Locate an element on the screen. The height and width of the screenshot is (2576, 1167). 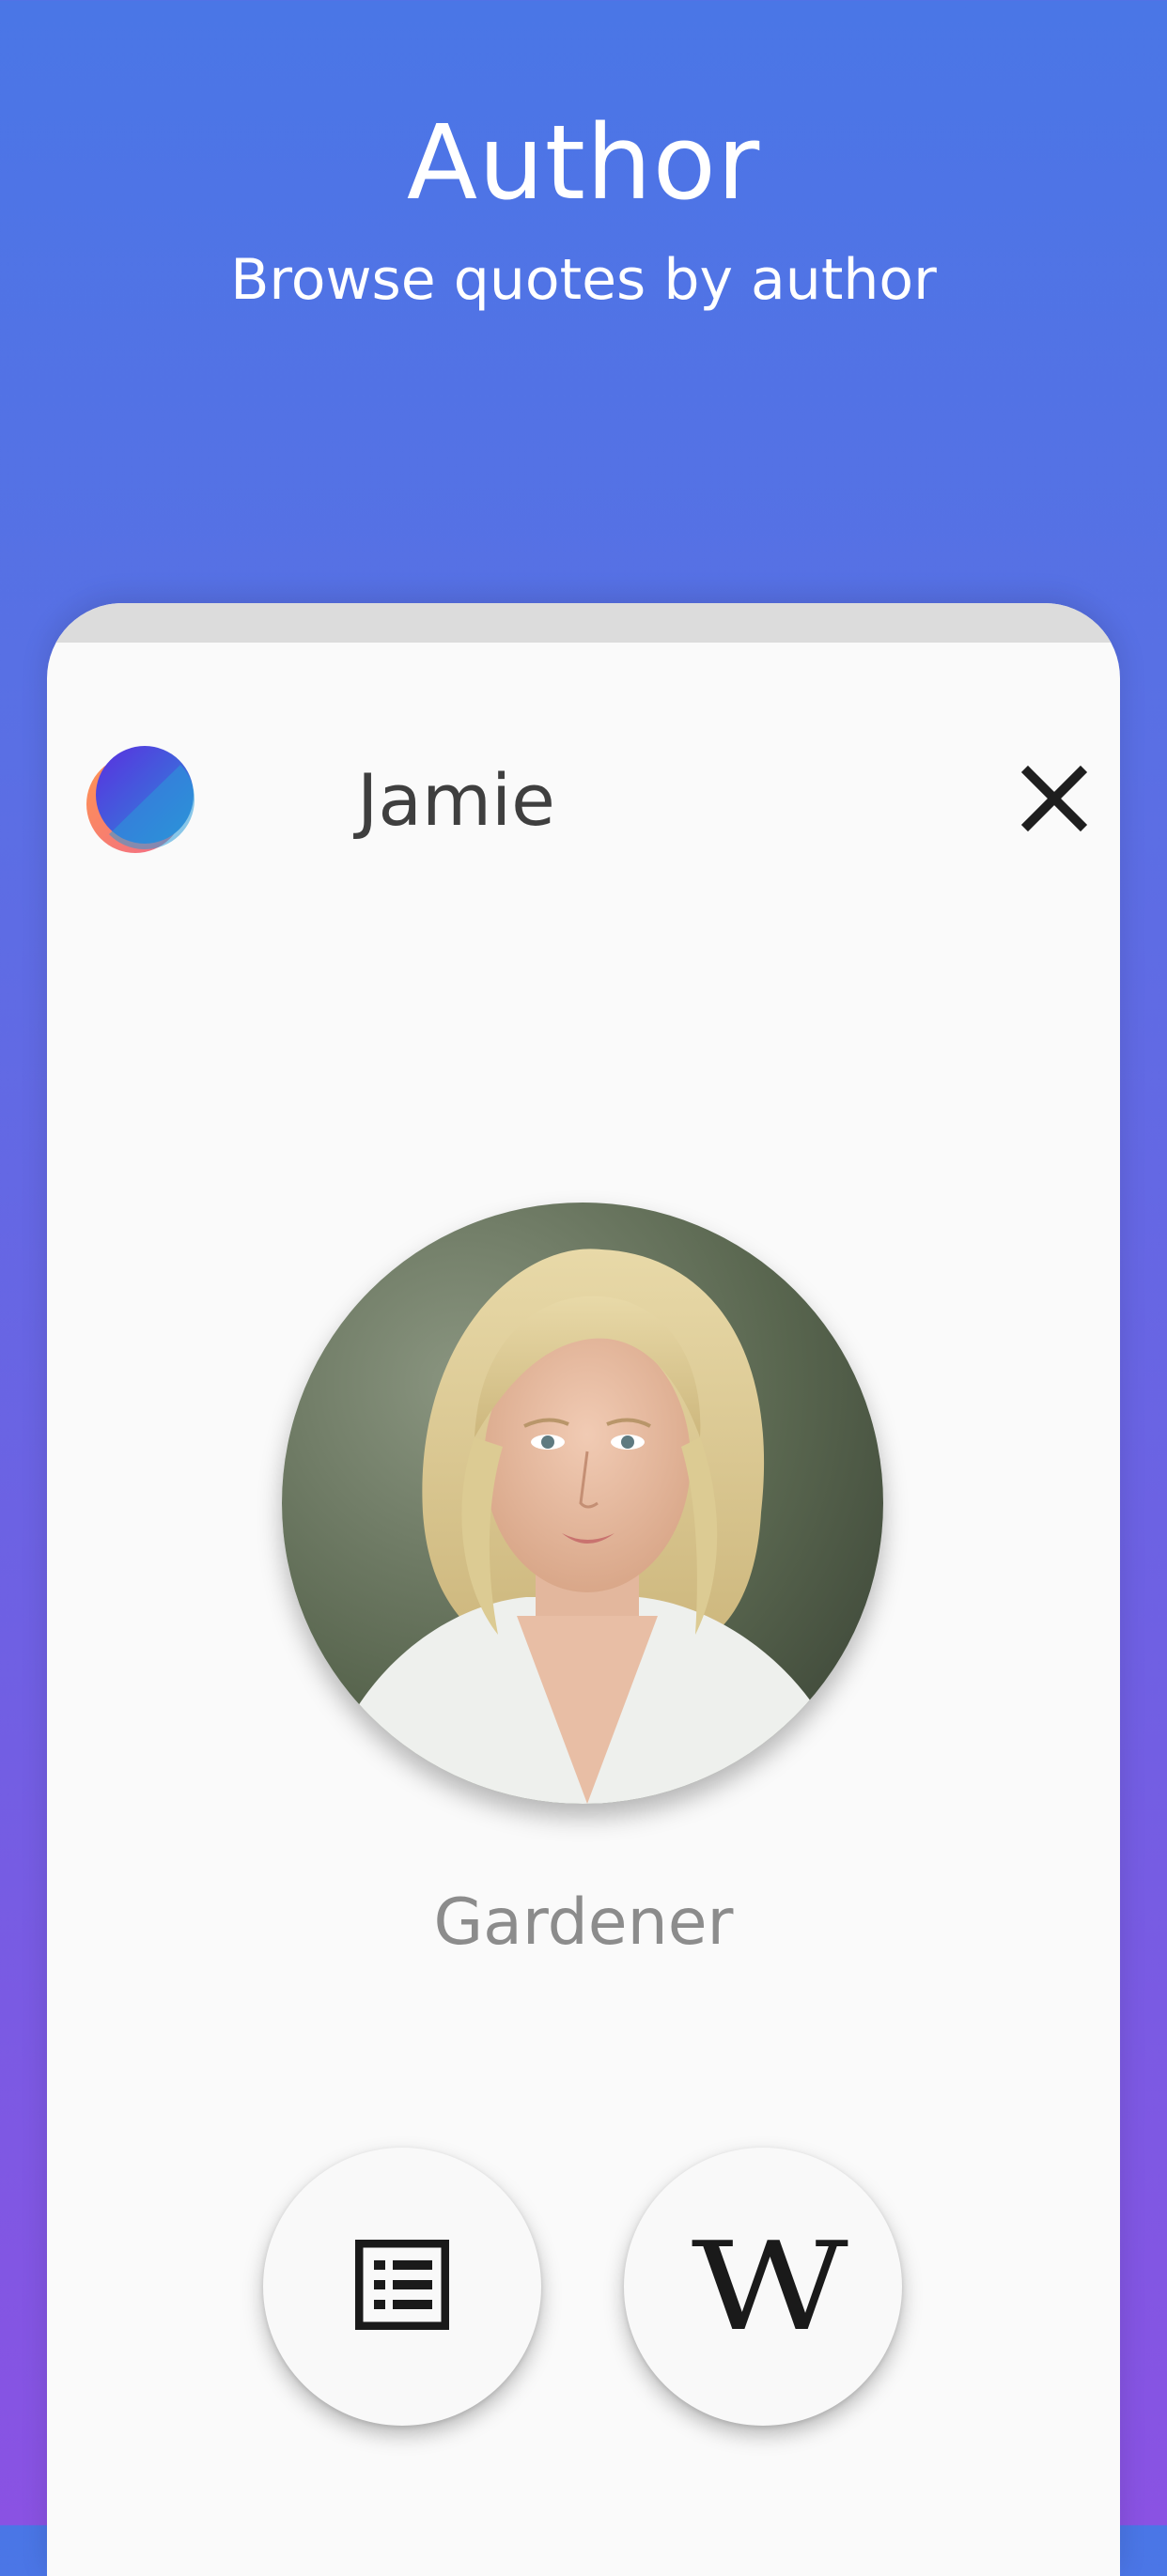
wikipedia-button: W is located at coordinates (763, 2287).